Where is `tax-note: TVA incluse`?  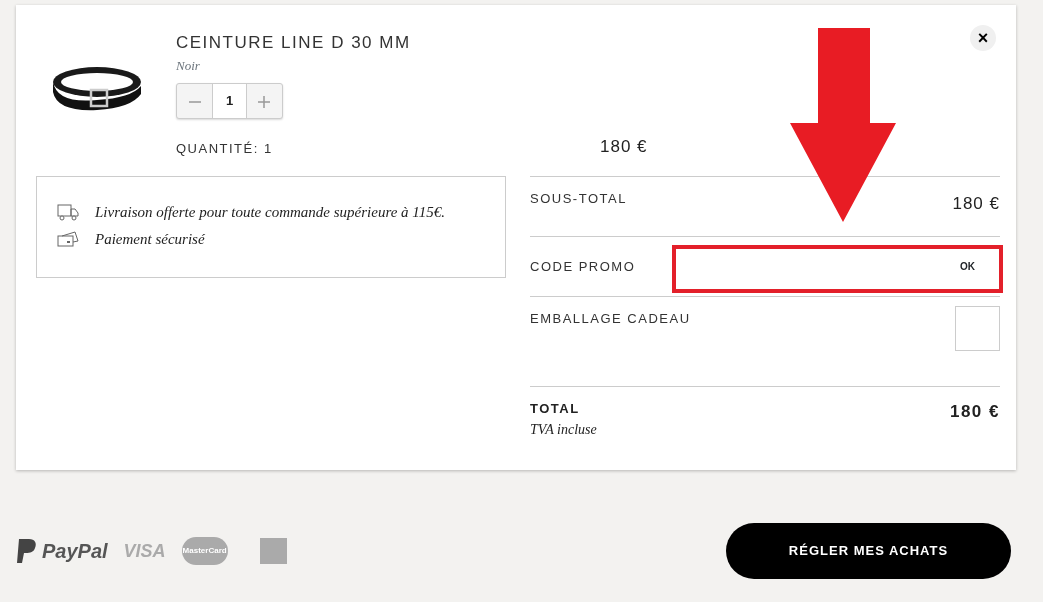 tax-note: TVA incluse is located at coordinates (563, 429).